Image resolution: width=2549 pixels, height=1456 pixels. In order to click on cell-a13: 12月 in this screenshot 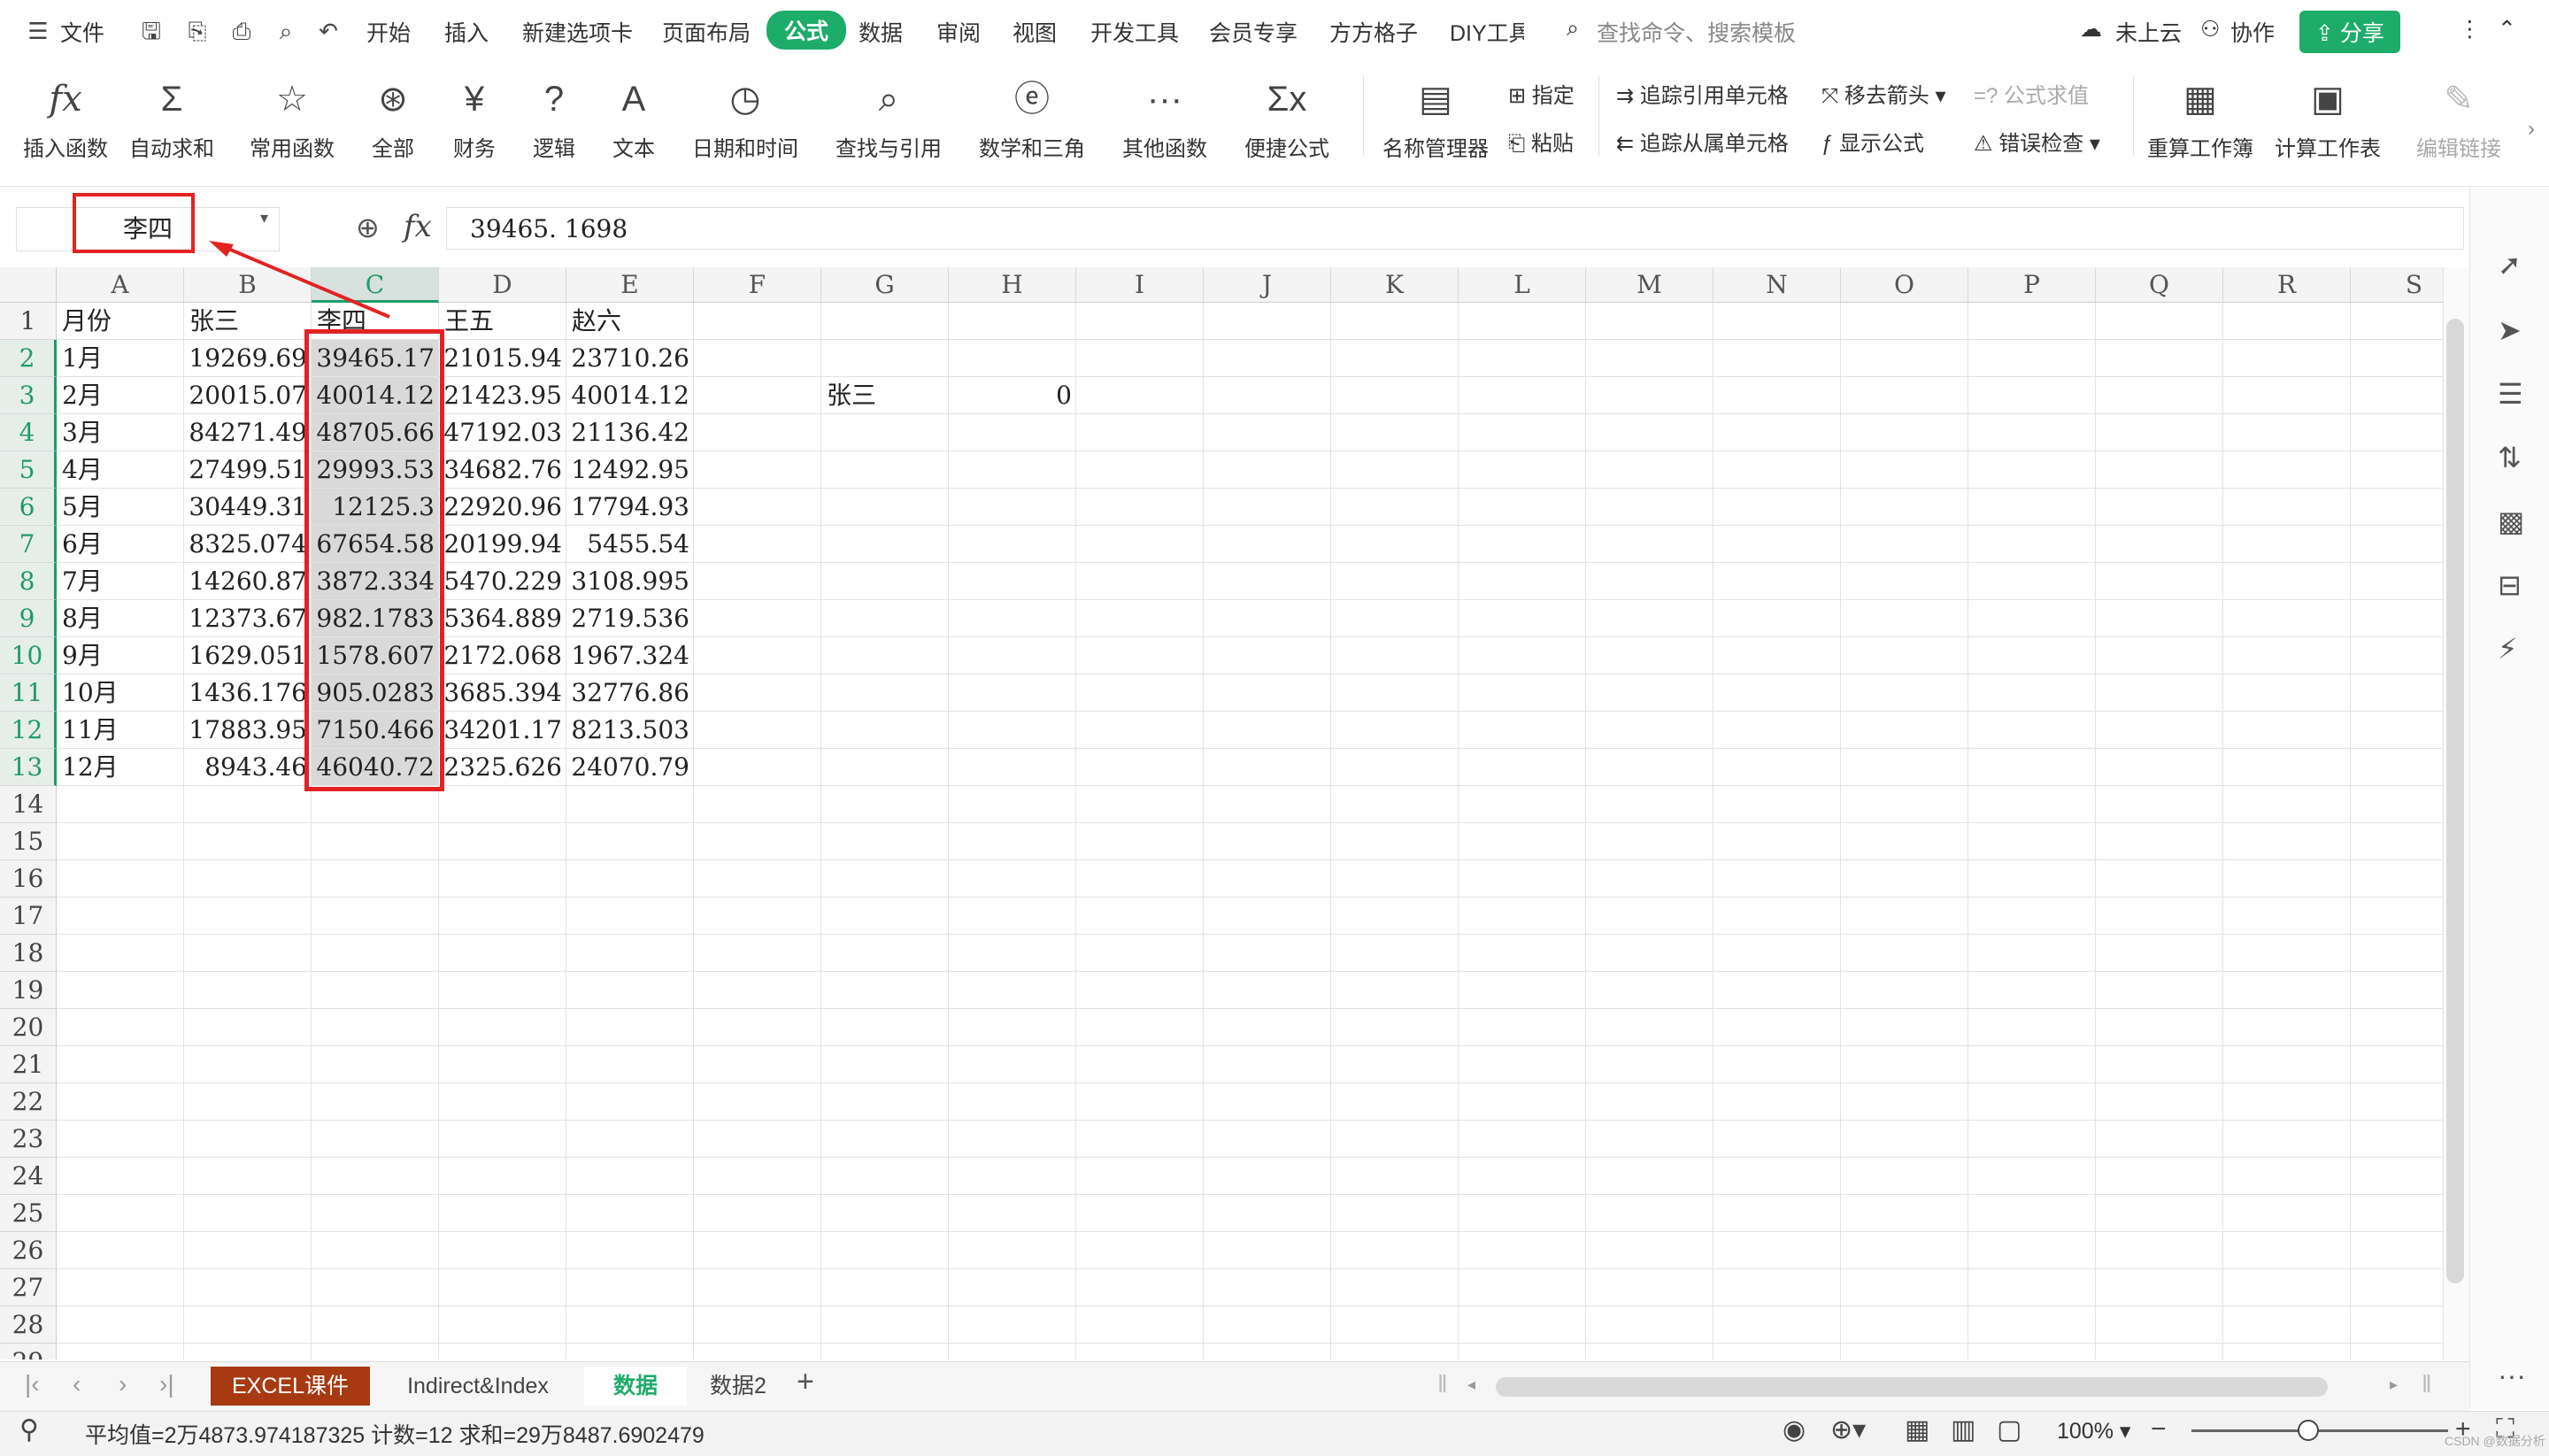, I will do `click(121, 767)`.